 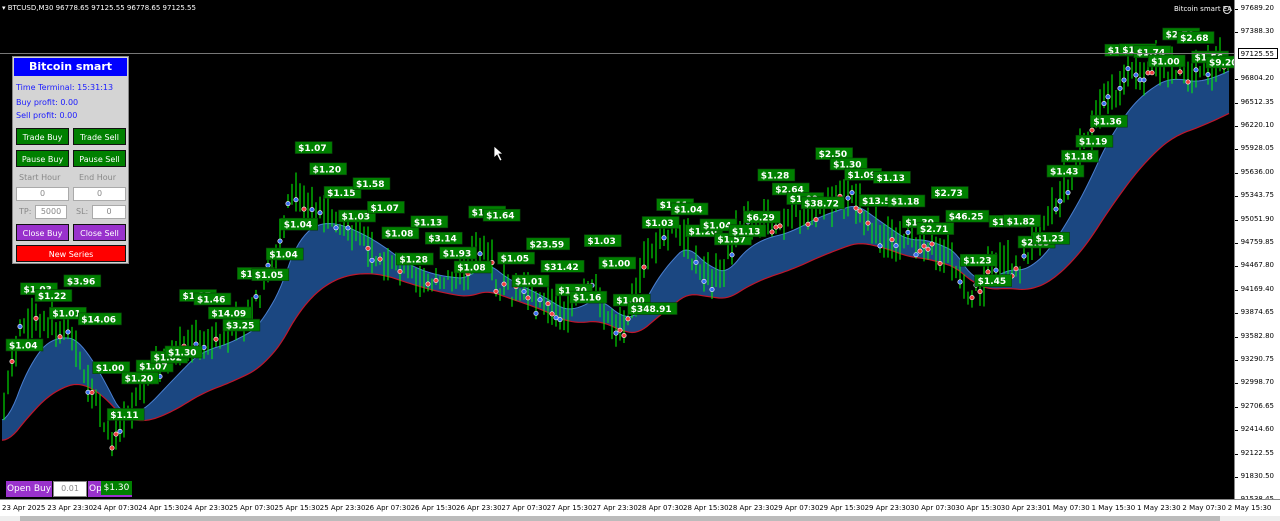 What do you see at coordinates (1023, 508) in the screenshot?
I see `time-axis-label: 30 Apr 23:30` at bounding box center [1023, 508].